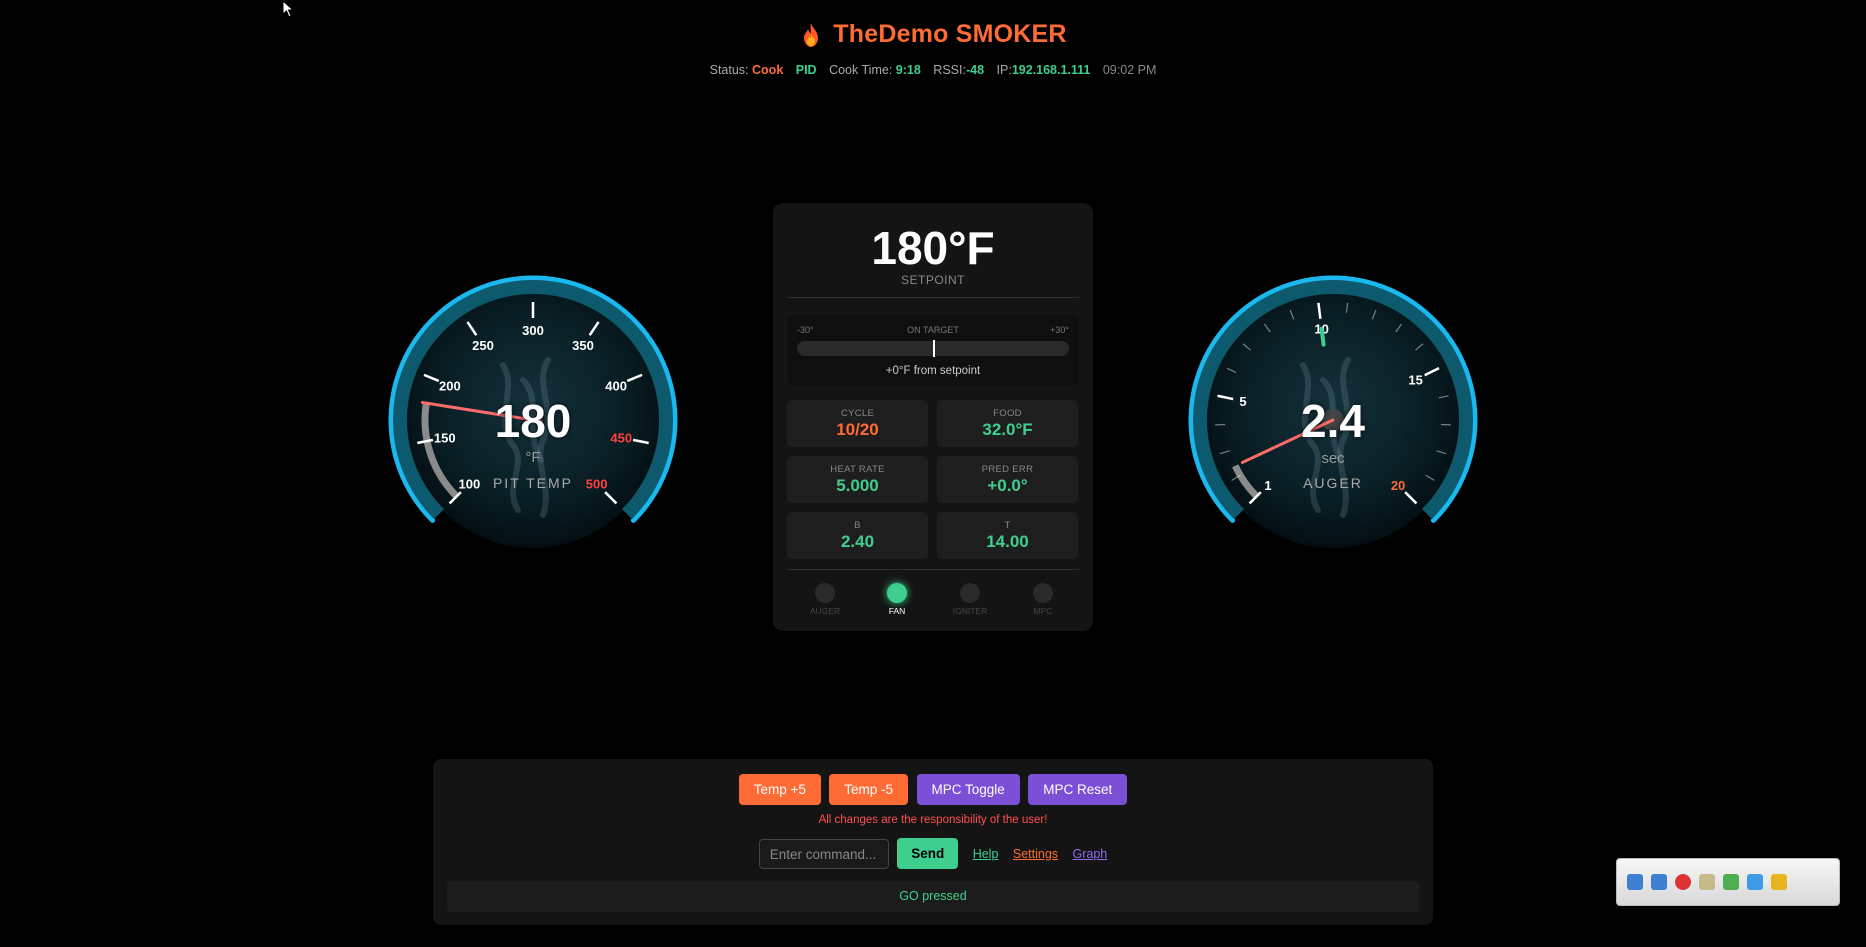 Image resolution: width=1866 pixels, height=947 pixels. Describe the element at coordinates (857, 429) in the screenshot. I see `stat-value: 10/20` at that location.